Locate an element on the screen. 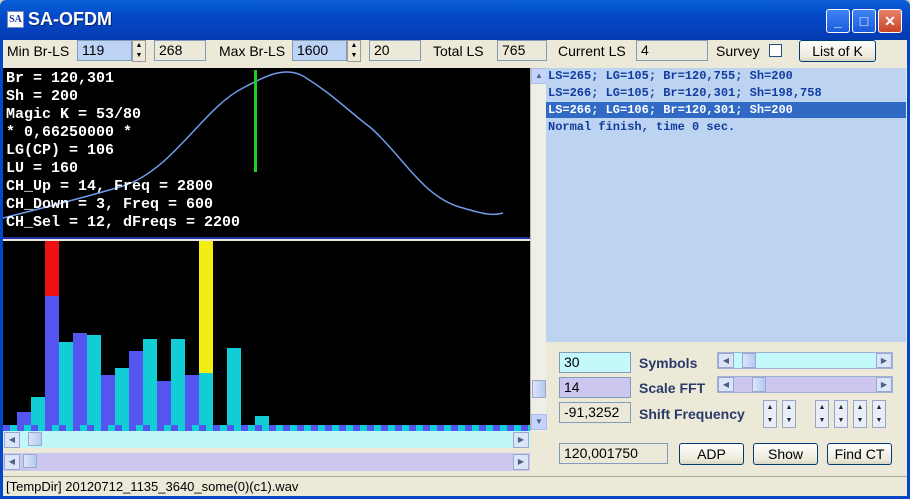 Image resolution: width=910 pixels, height=499 pixels. marker-line is located at coordinates (255, 121).